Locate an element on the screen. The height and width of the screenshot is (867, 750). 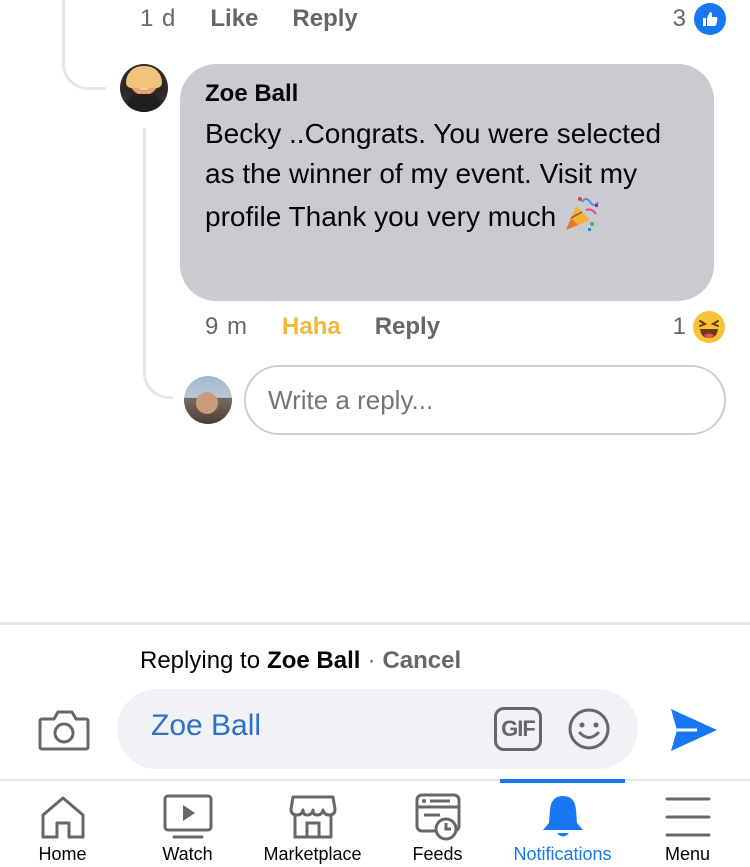
cancel-reply-button: Cancel is located at coordinates (421, 661).